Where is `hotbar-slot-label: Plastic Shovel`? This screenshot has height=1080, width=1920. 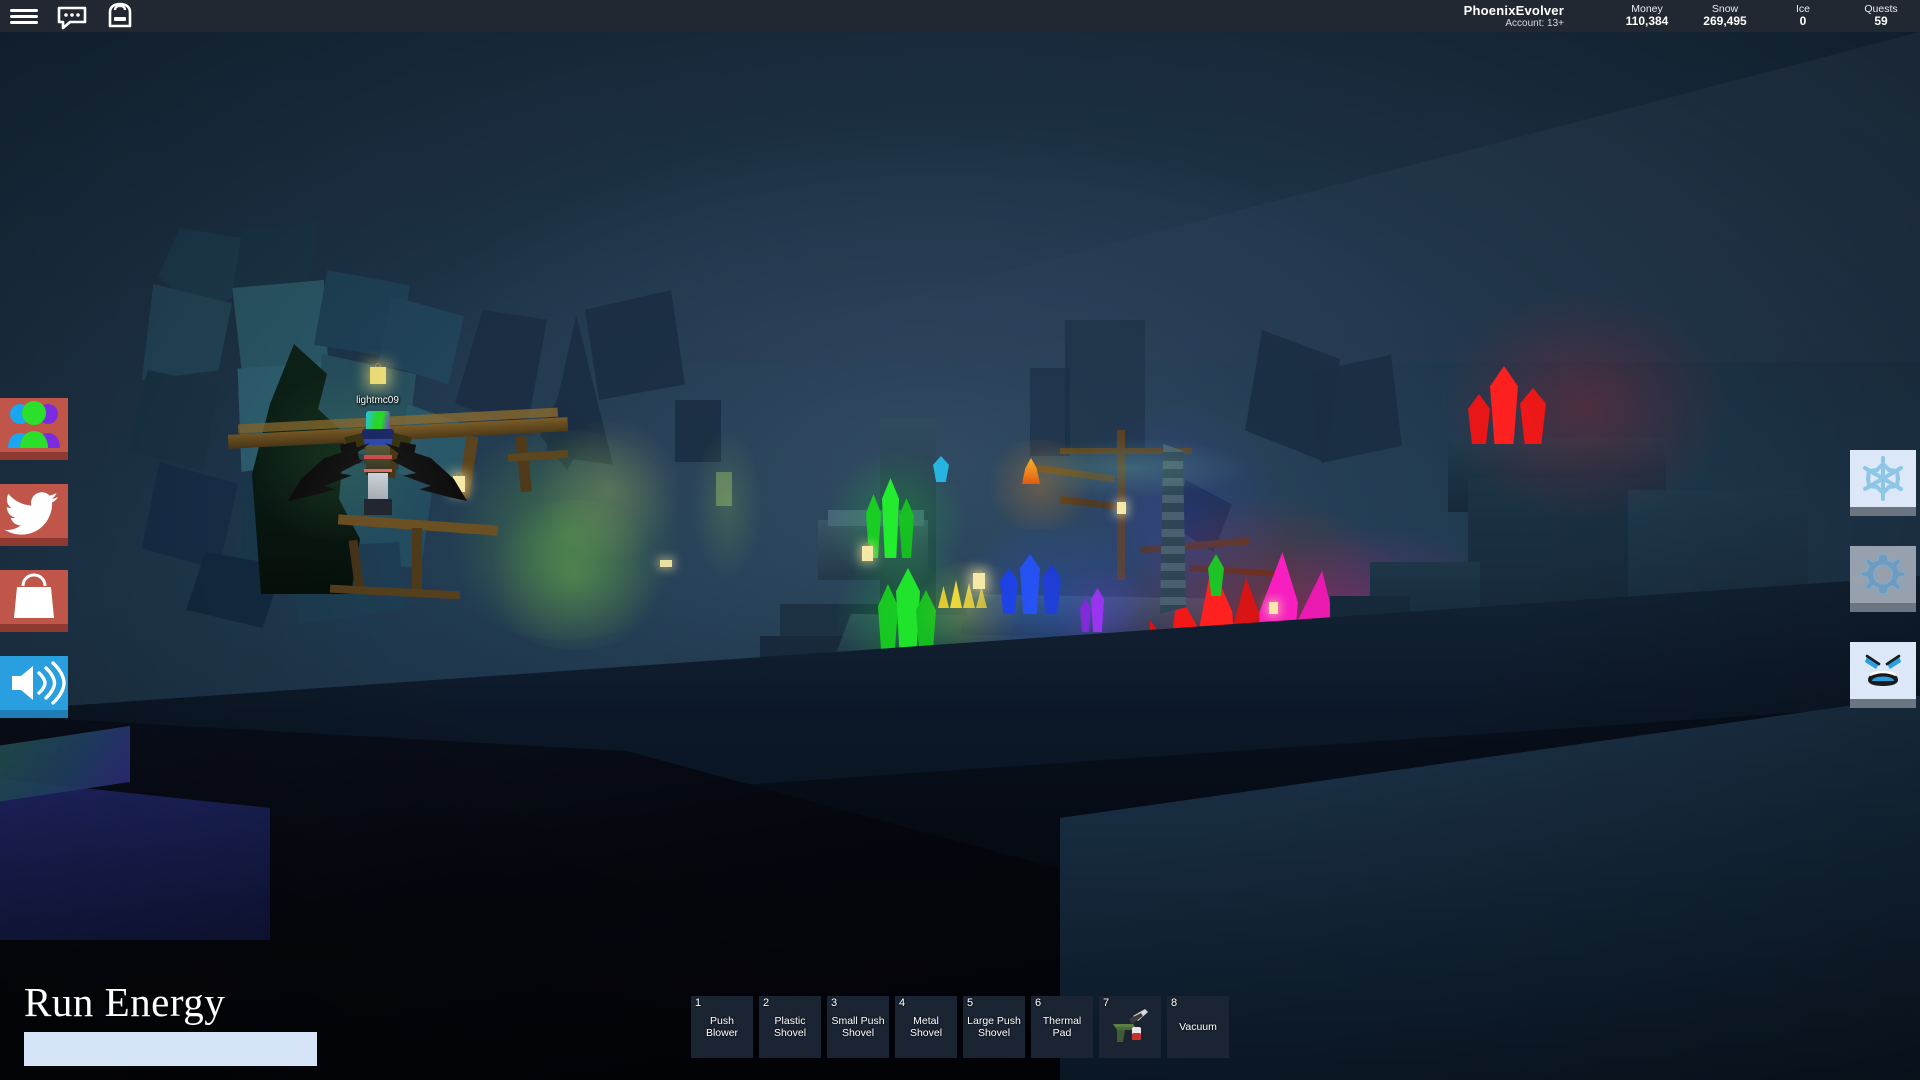 hotbar-slot-label: Plastic Shovel is located at coordinates (790, 1027).